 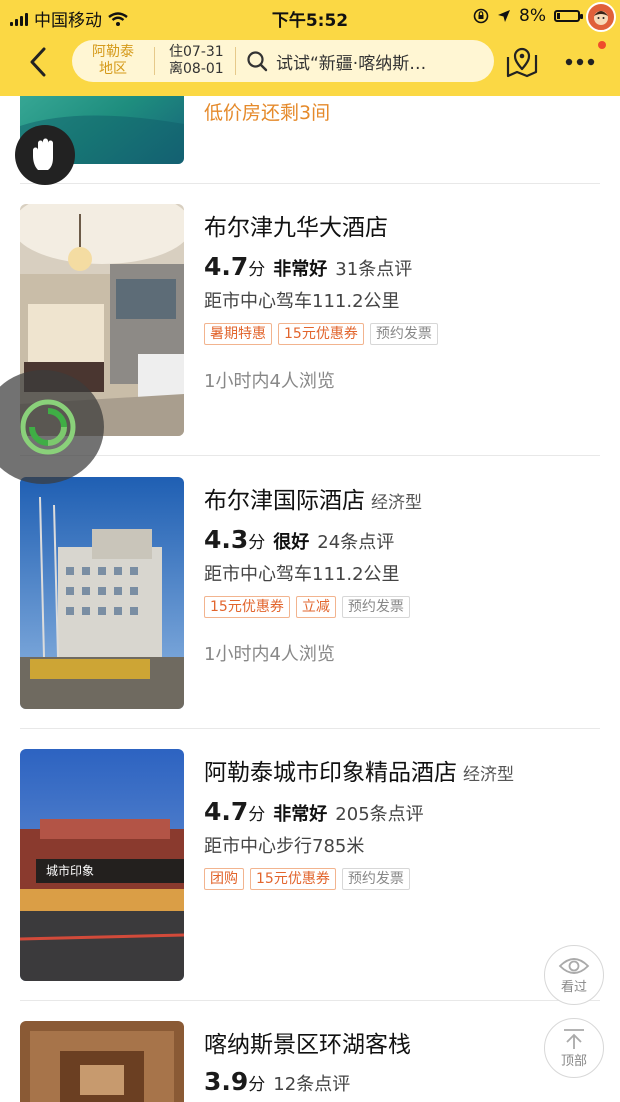 What do you see at coordinates (267, 113) in the screenshot?
I see `low-room-notice: 低价房还剩3间` at bounding box center [267, 113].